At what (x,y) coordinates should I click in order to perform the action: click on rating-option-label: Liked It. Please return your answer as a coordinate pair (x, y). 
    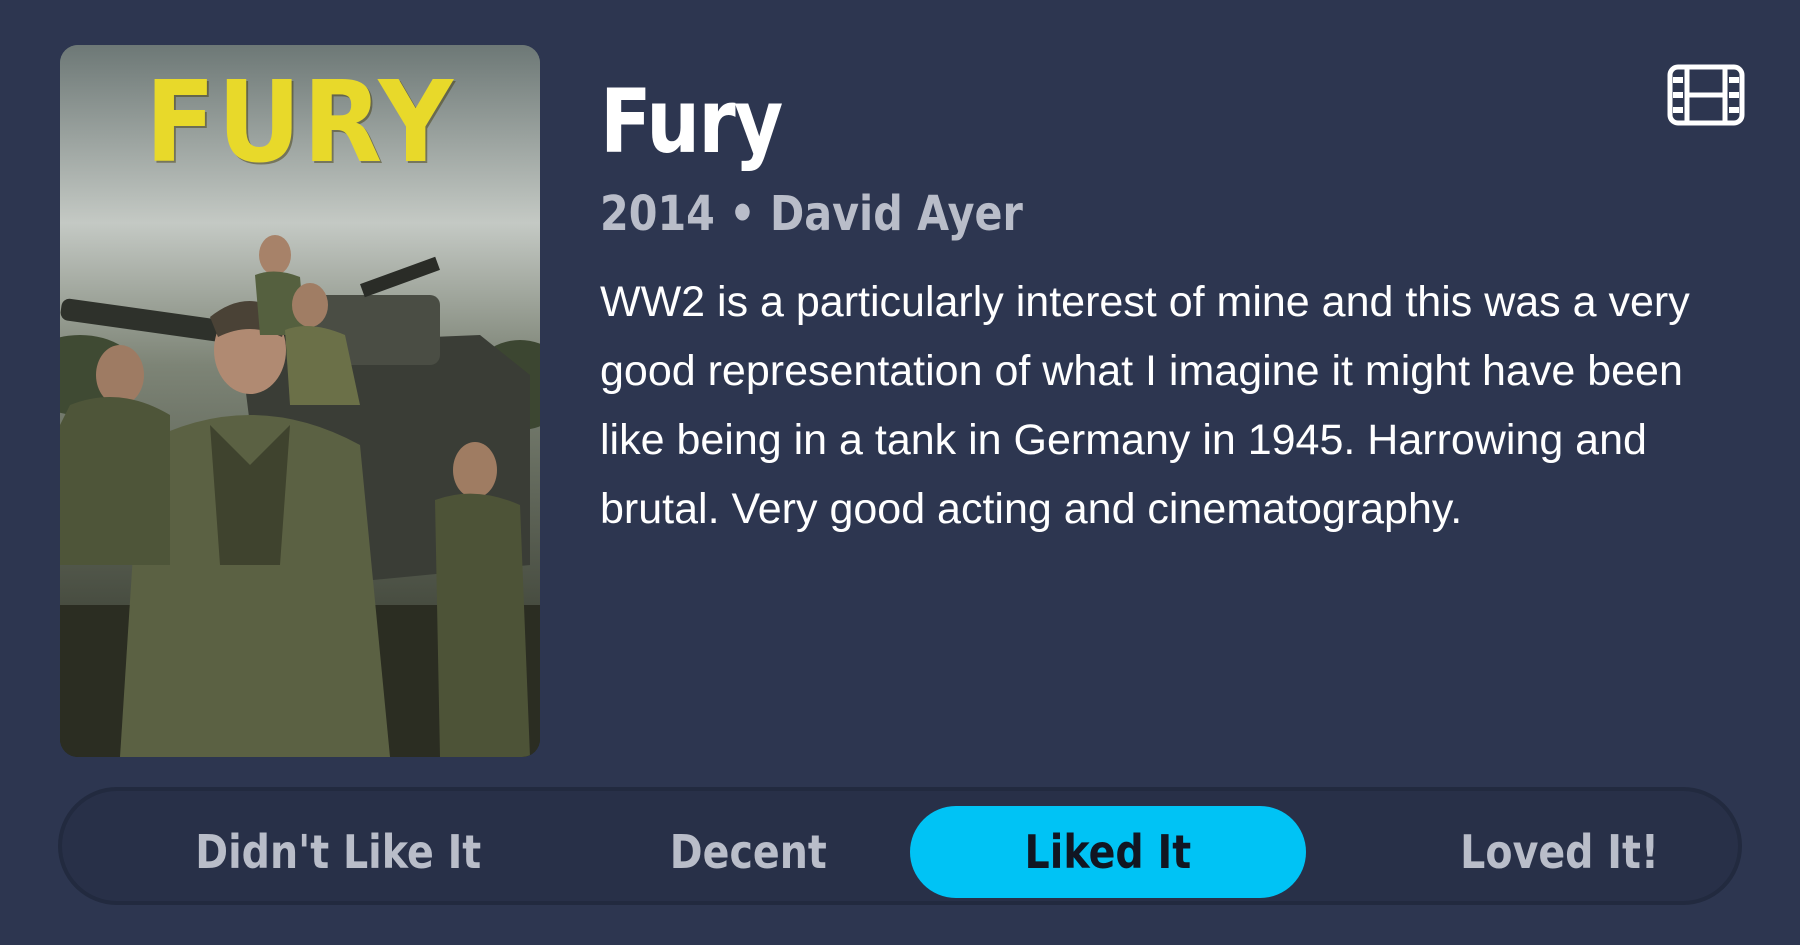
    Looking at the image, I should click on (1108, 852).